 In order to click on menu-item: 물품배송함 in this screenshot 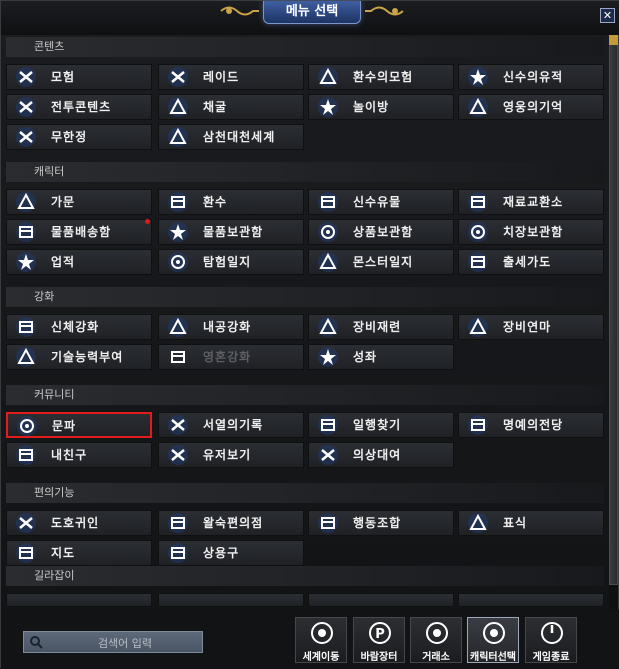, I will do `click(79, 232)`.